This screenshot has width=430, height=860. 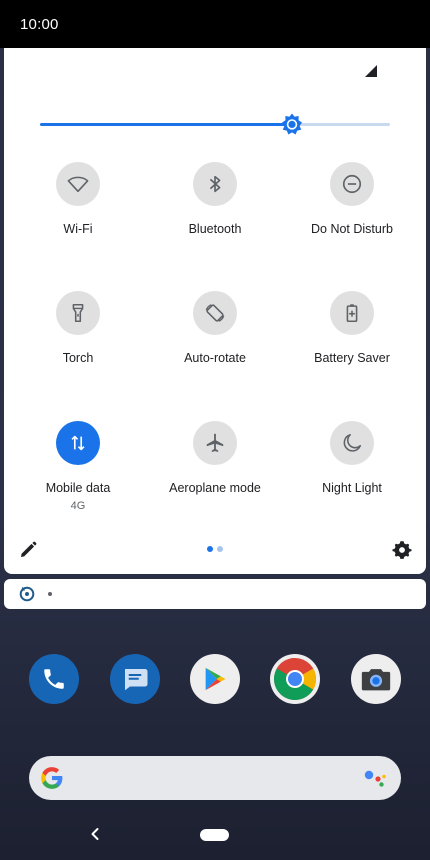 I want to click on page-dot, so click(x=220, y=549).